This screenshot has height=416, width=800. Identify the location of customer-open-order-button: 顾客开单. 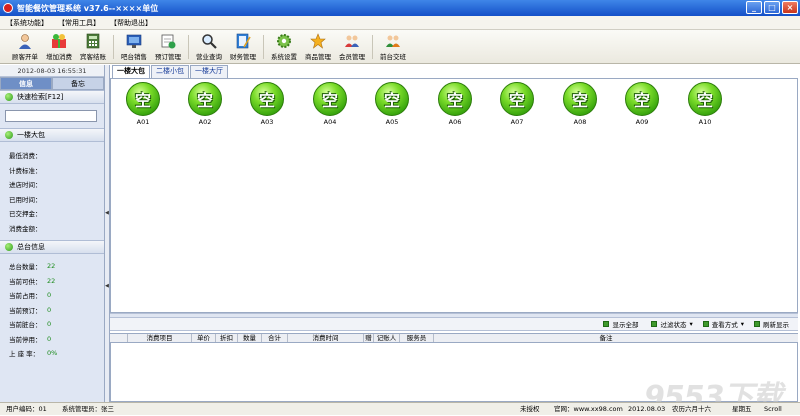
(25, 47).